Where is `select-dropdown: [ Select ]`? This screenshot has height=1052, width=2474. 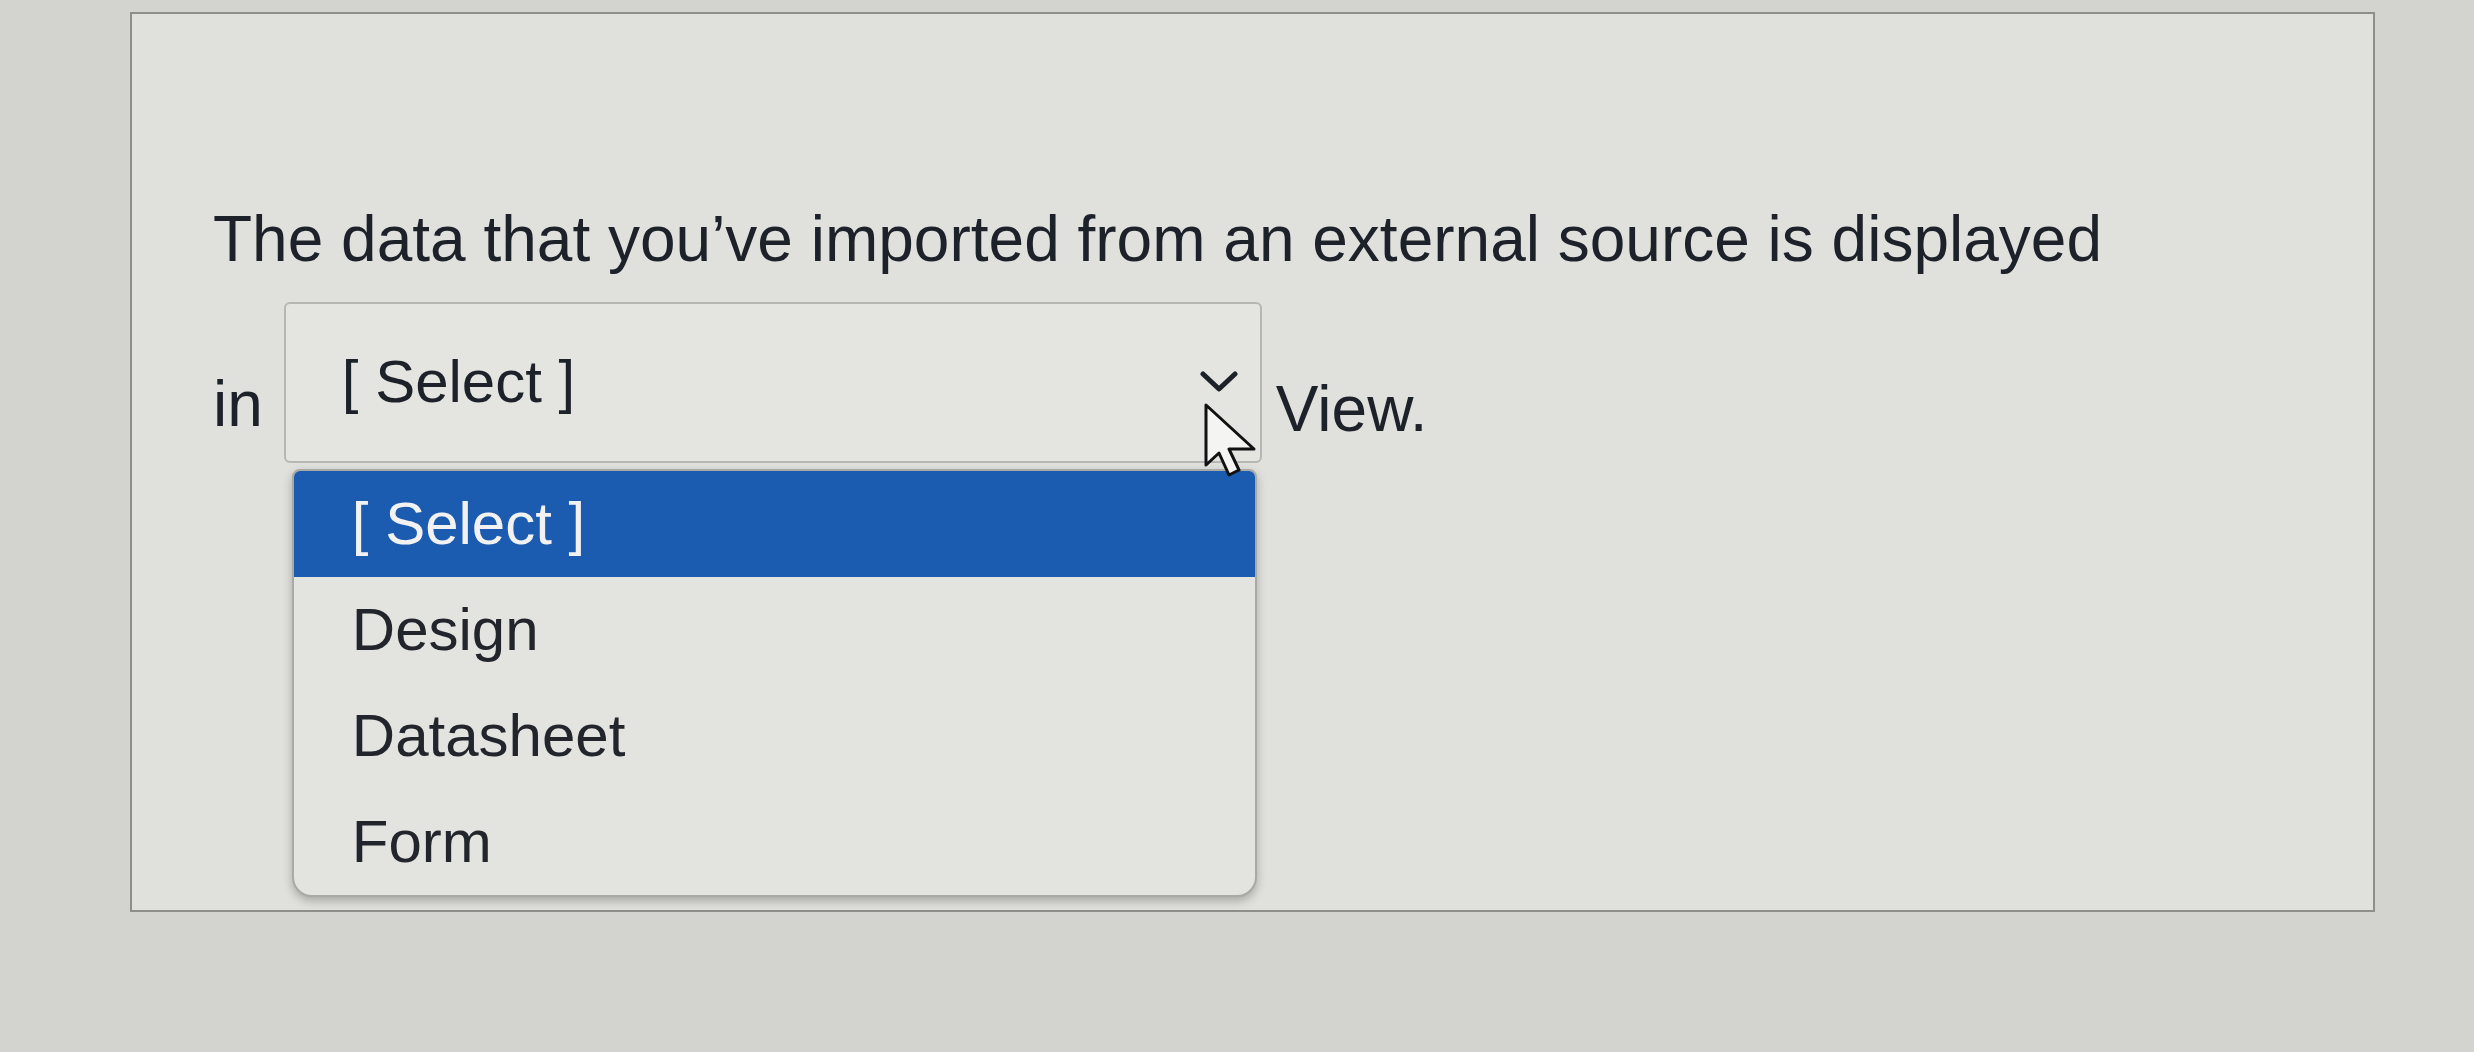
select-dropdown: [ Select ] is located at coordinates (772, 382).